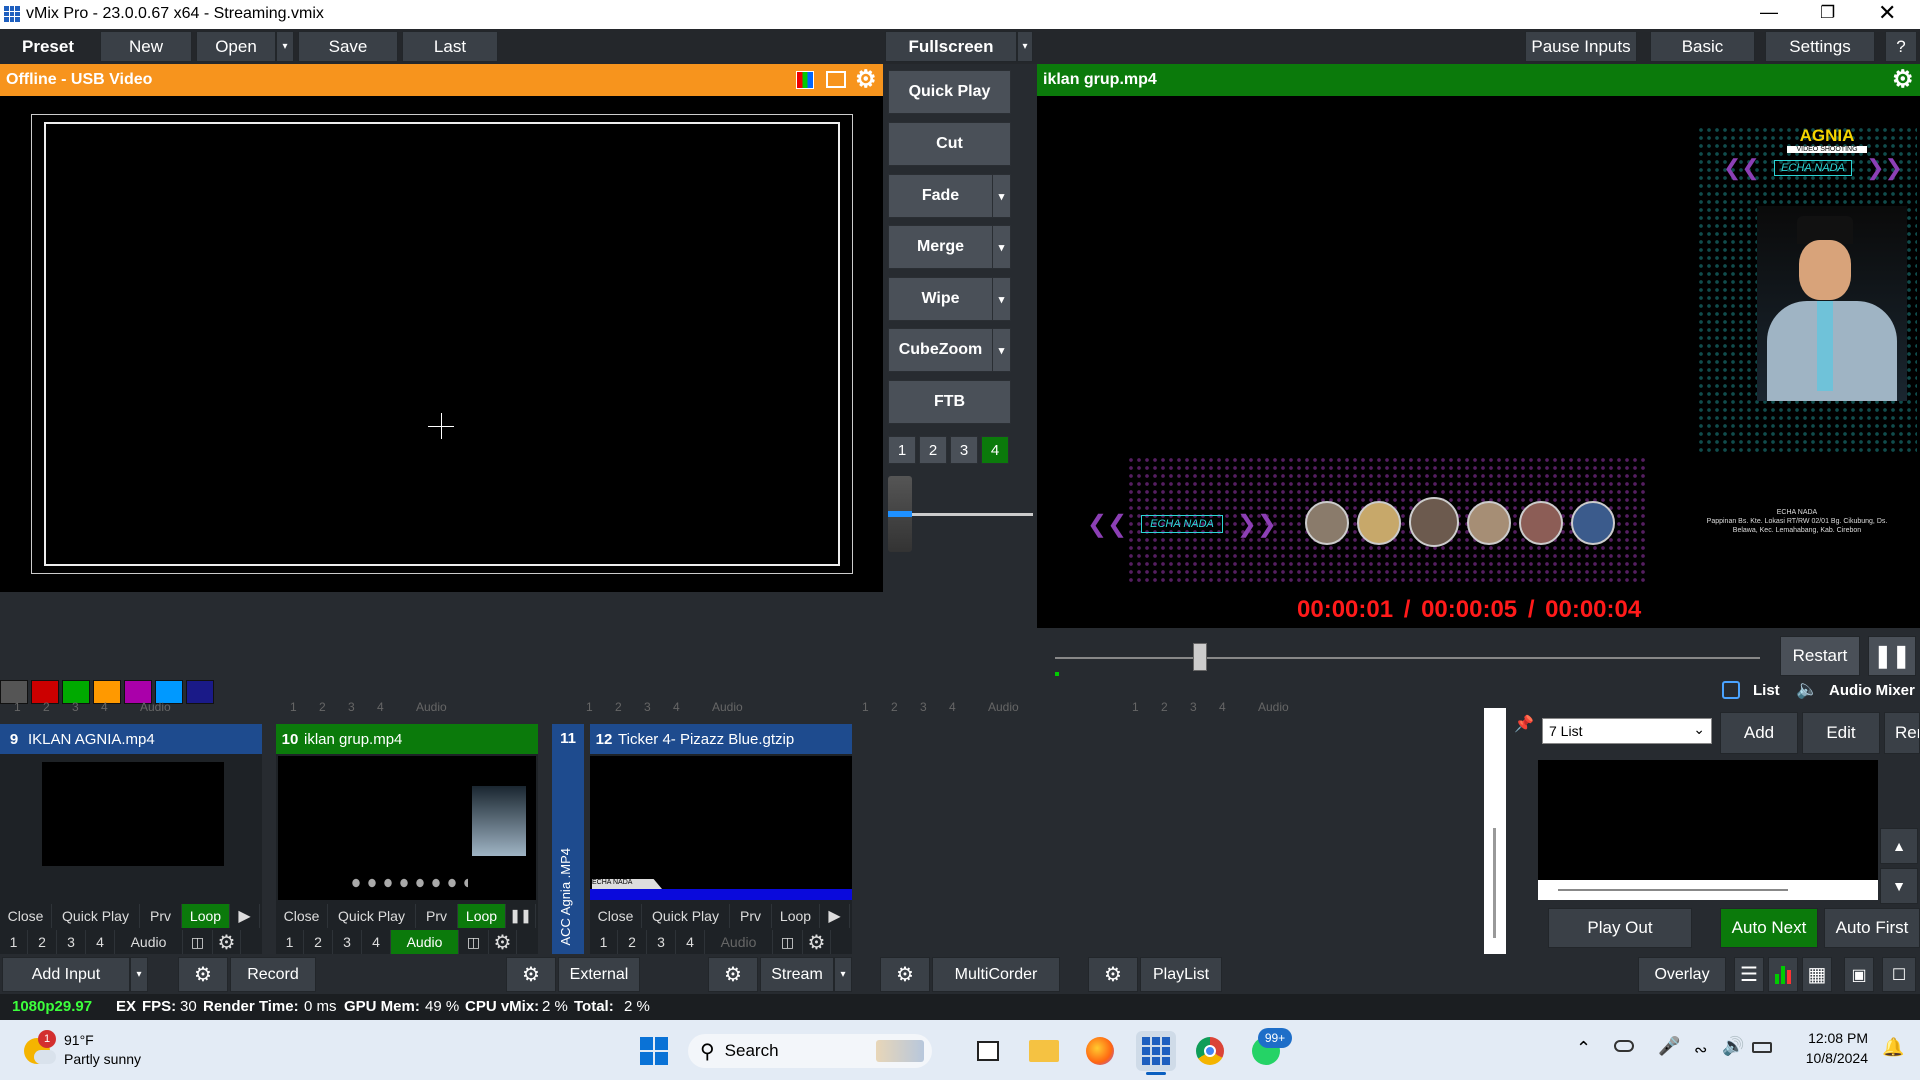 This screenshot has width=1920, height=1080. Describe the element at coordinates (531, 974) in the screenshot. I see `external-gear-icon: ⚙` at that location.